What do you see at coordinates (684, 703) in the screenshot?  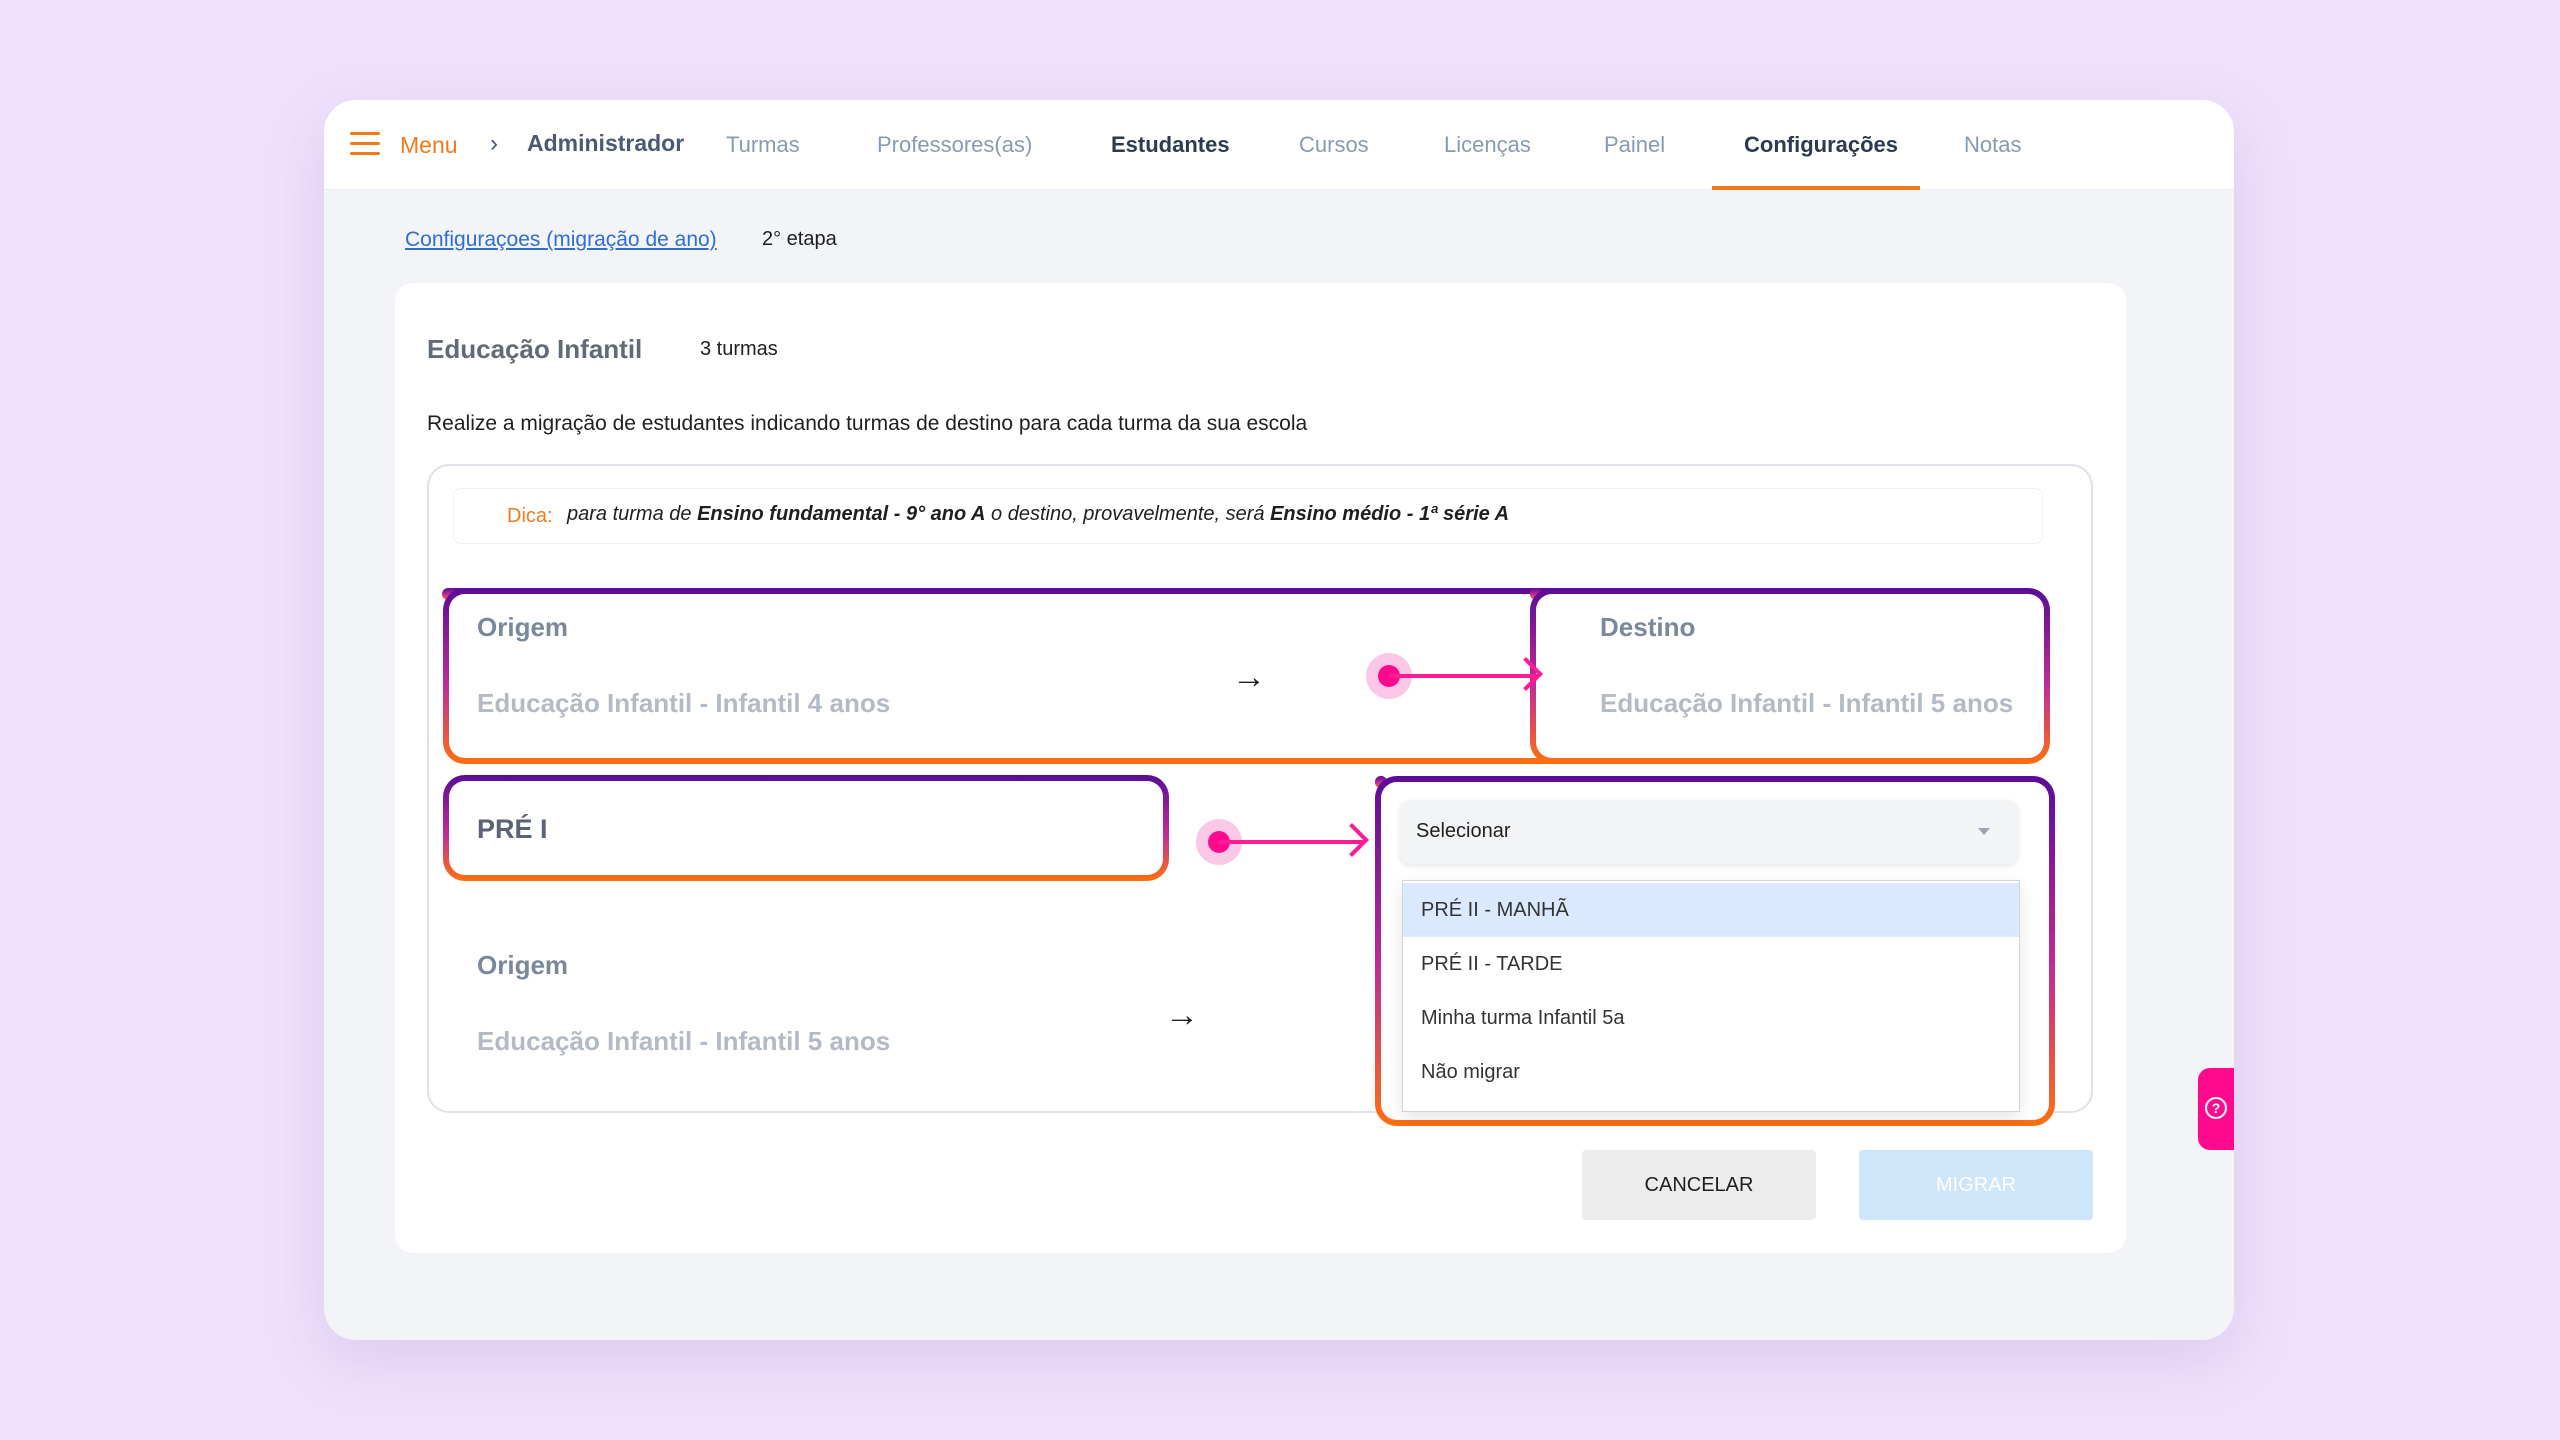 I see `origin-value: Educação Infantil - Infantil 4 anos` at bounding box center [684, 703].